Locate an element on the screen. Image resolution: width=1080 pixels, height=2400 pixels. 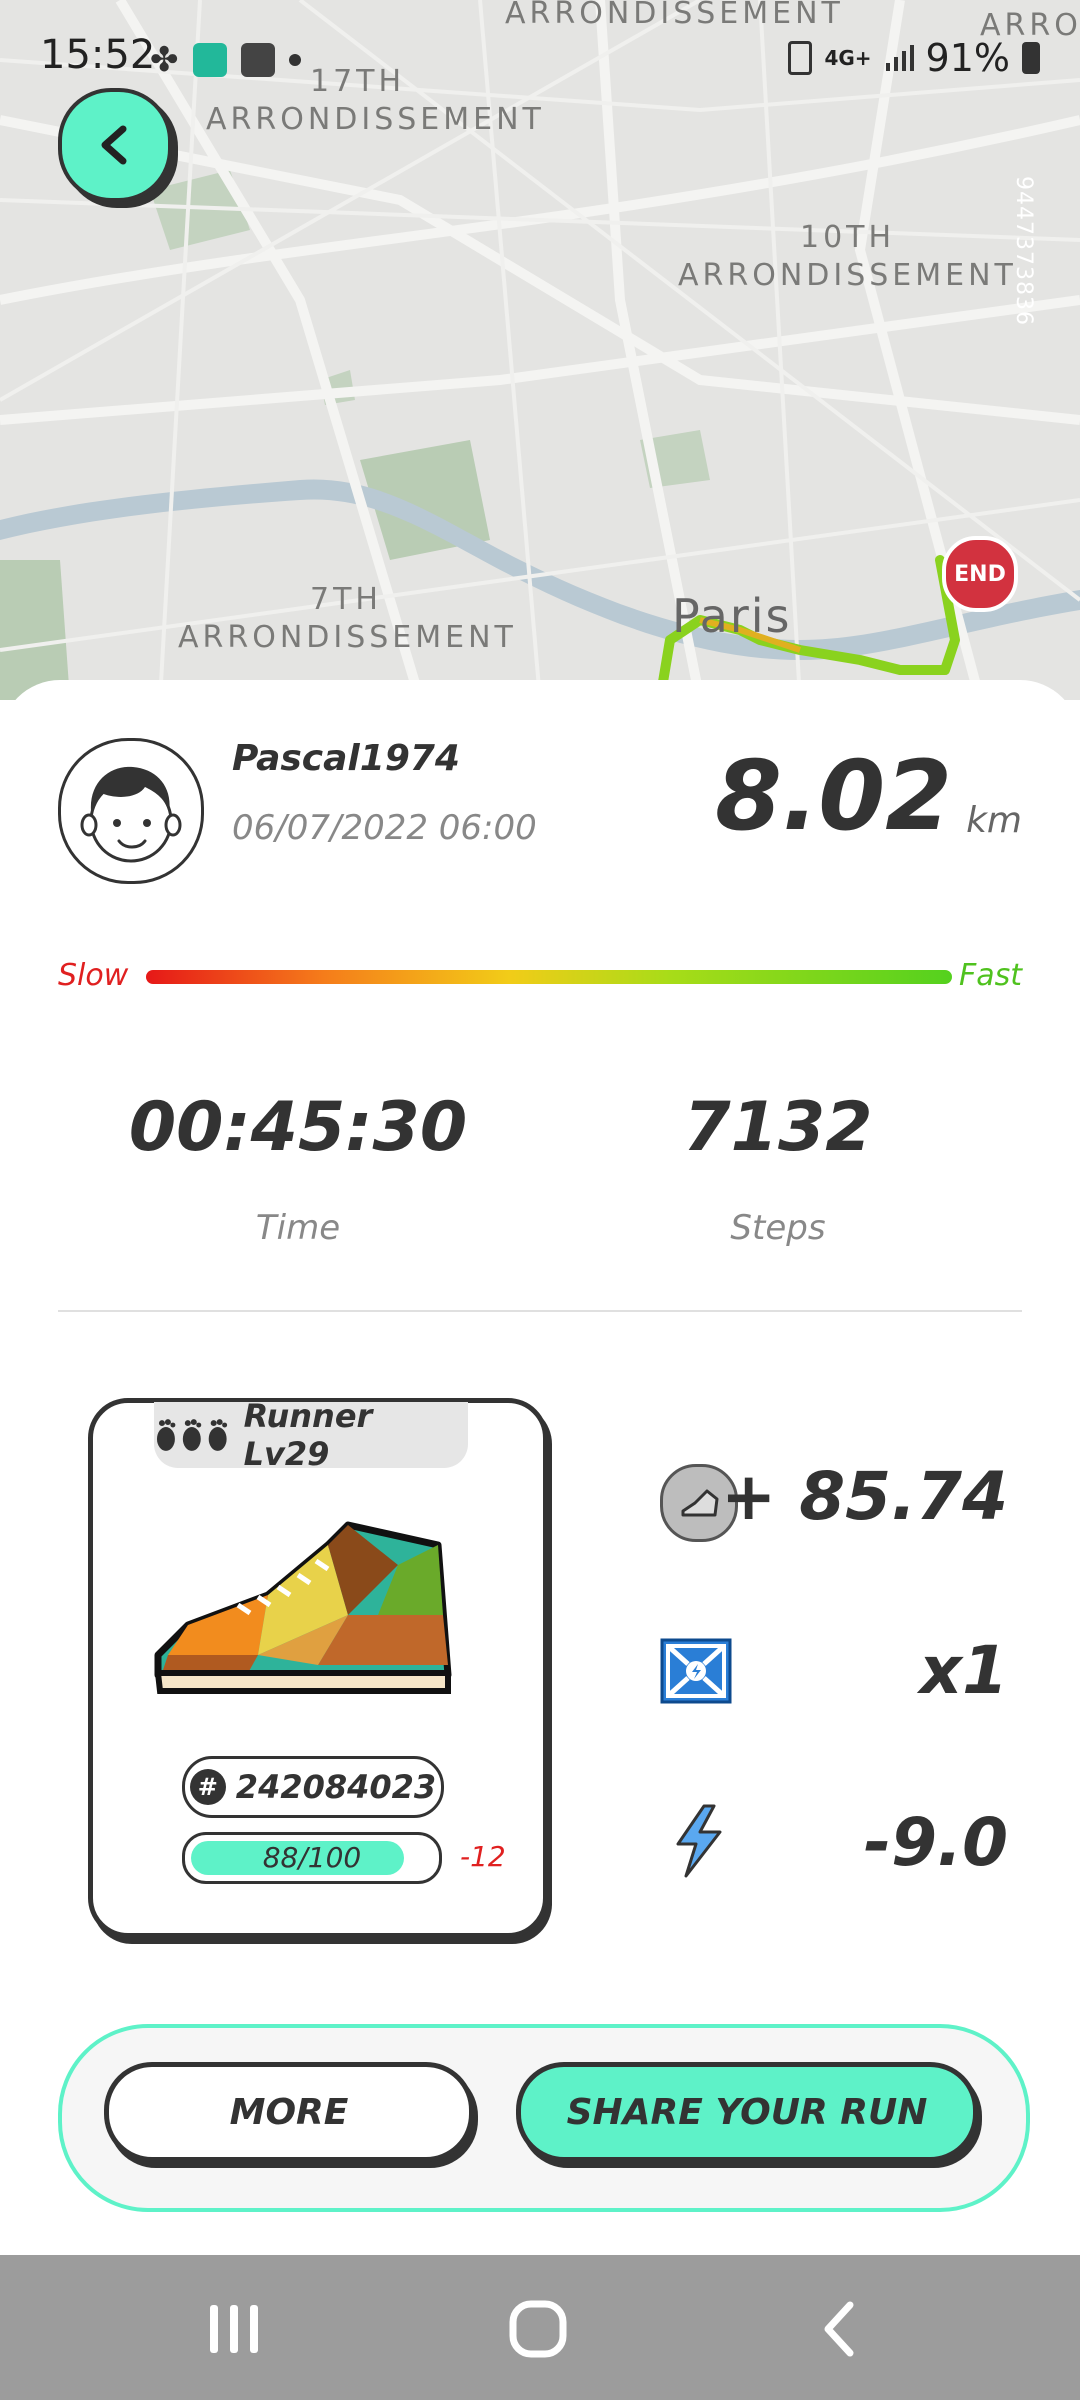
distance-value: 8.02 is located at coordinates (833, 796).